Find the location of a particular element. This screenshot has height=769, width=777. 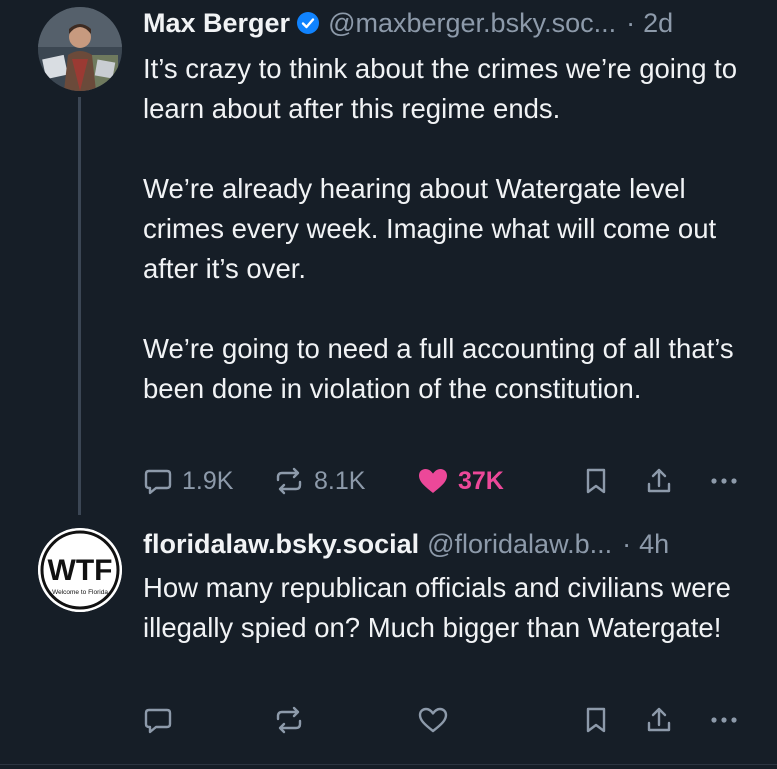

verified-badge-icon is located at coordinates (308, 23).